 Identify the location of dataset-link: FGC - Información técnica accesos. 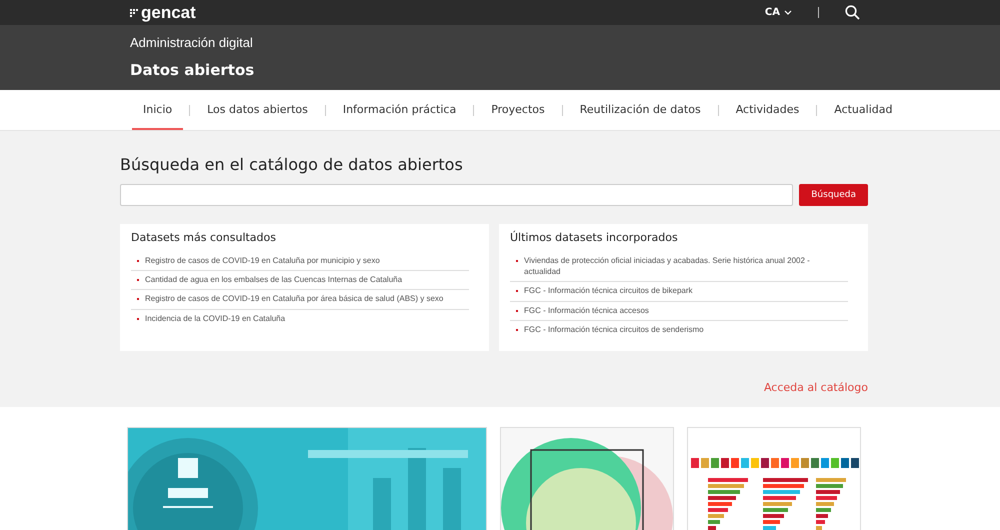
(679, 311).